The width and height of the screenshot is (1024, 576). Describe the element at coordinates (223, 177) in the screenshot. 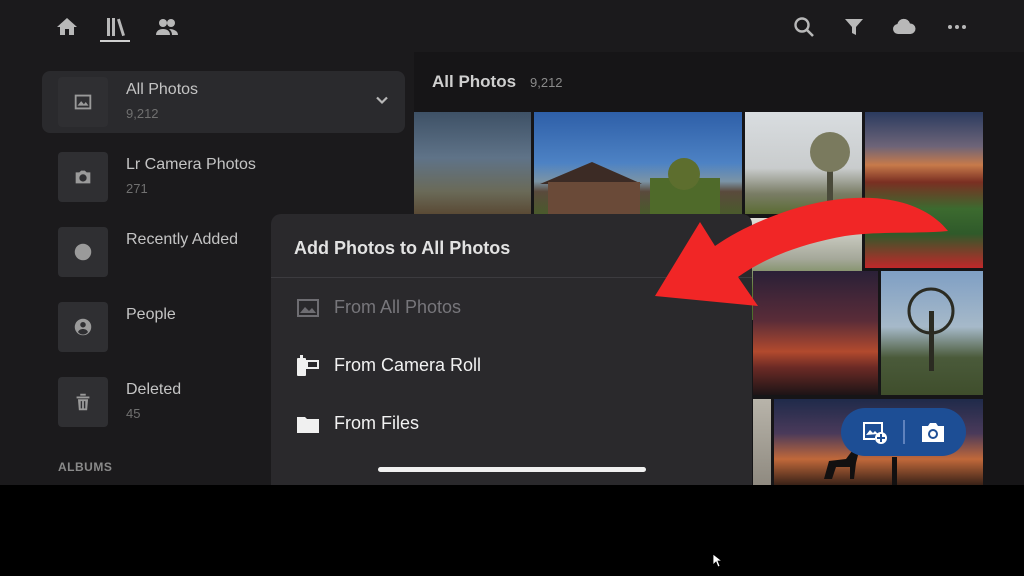

I see `sidebar-item-lr-camera-photos: Lr Camera Photos 271` at that location.